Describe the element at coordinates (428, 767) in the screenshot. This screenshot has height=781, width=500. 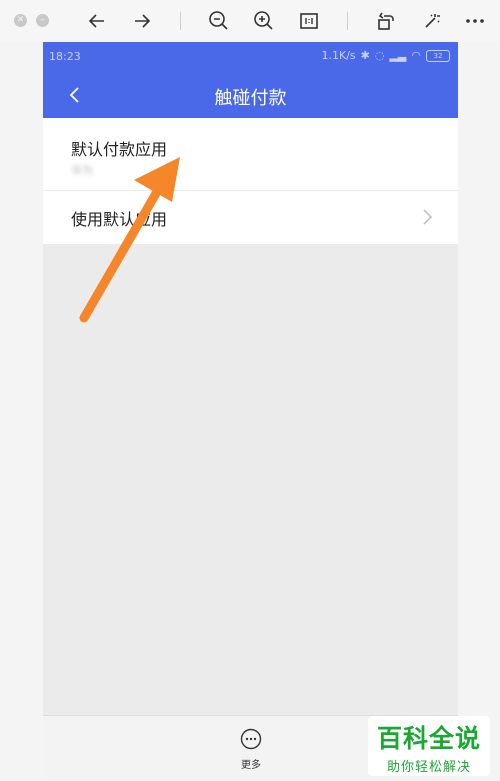
I see `watermark-subtitle: 助你轻松解决` at that location.